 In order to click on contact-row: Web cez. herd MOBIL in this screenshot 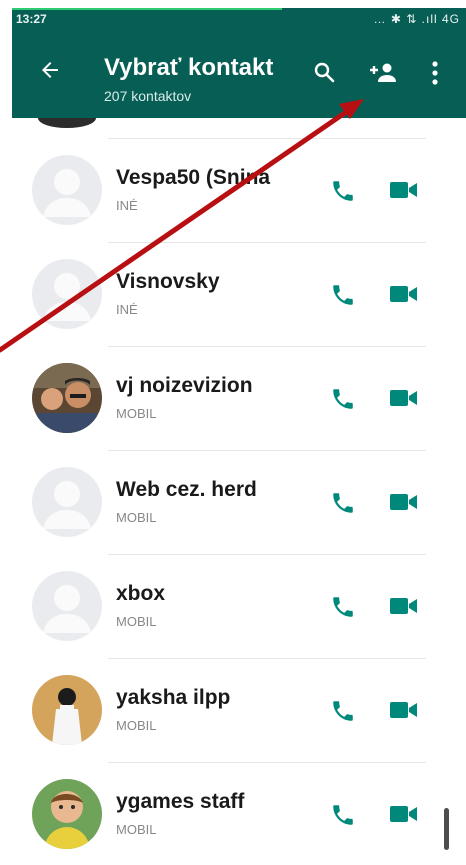, I will do `click(239, 502)`.